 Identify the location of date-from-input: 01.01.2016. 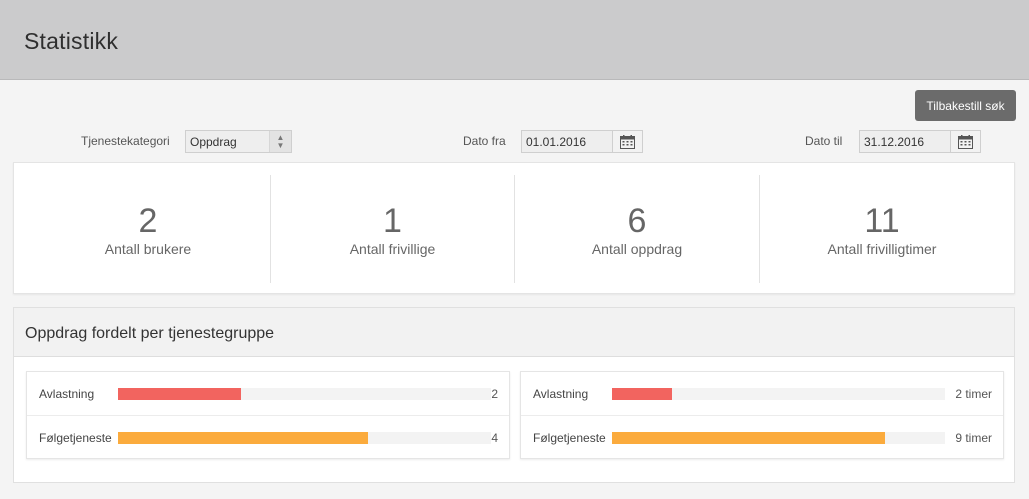
(582, 141).